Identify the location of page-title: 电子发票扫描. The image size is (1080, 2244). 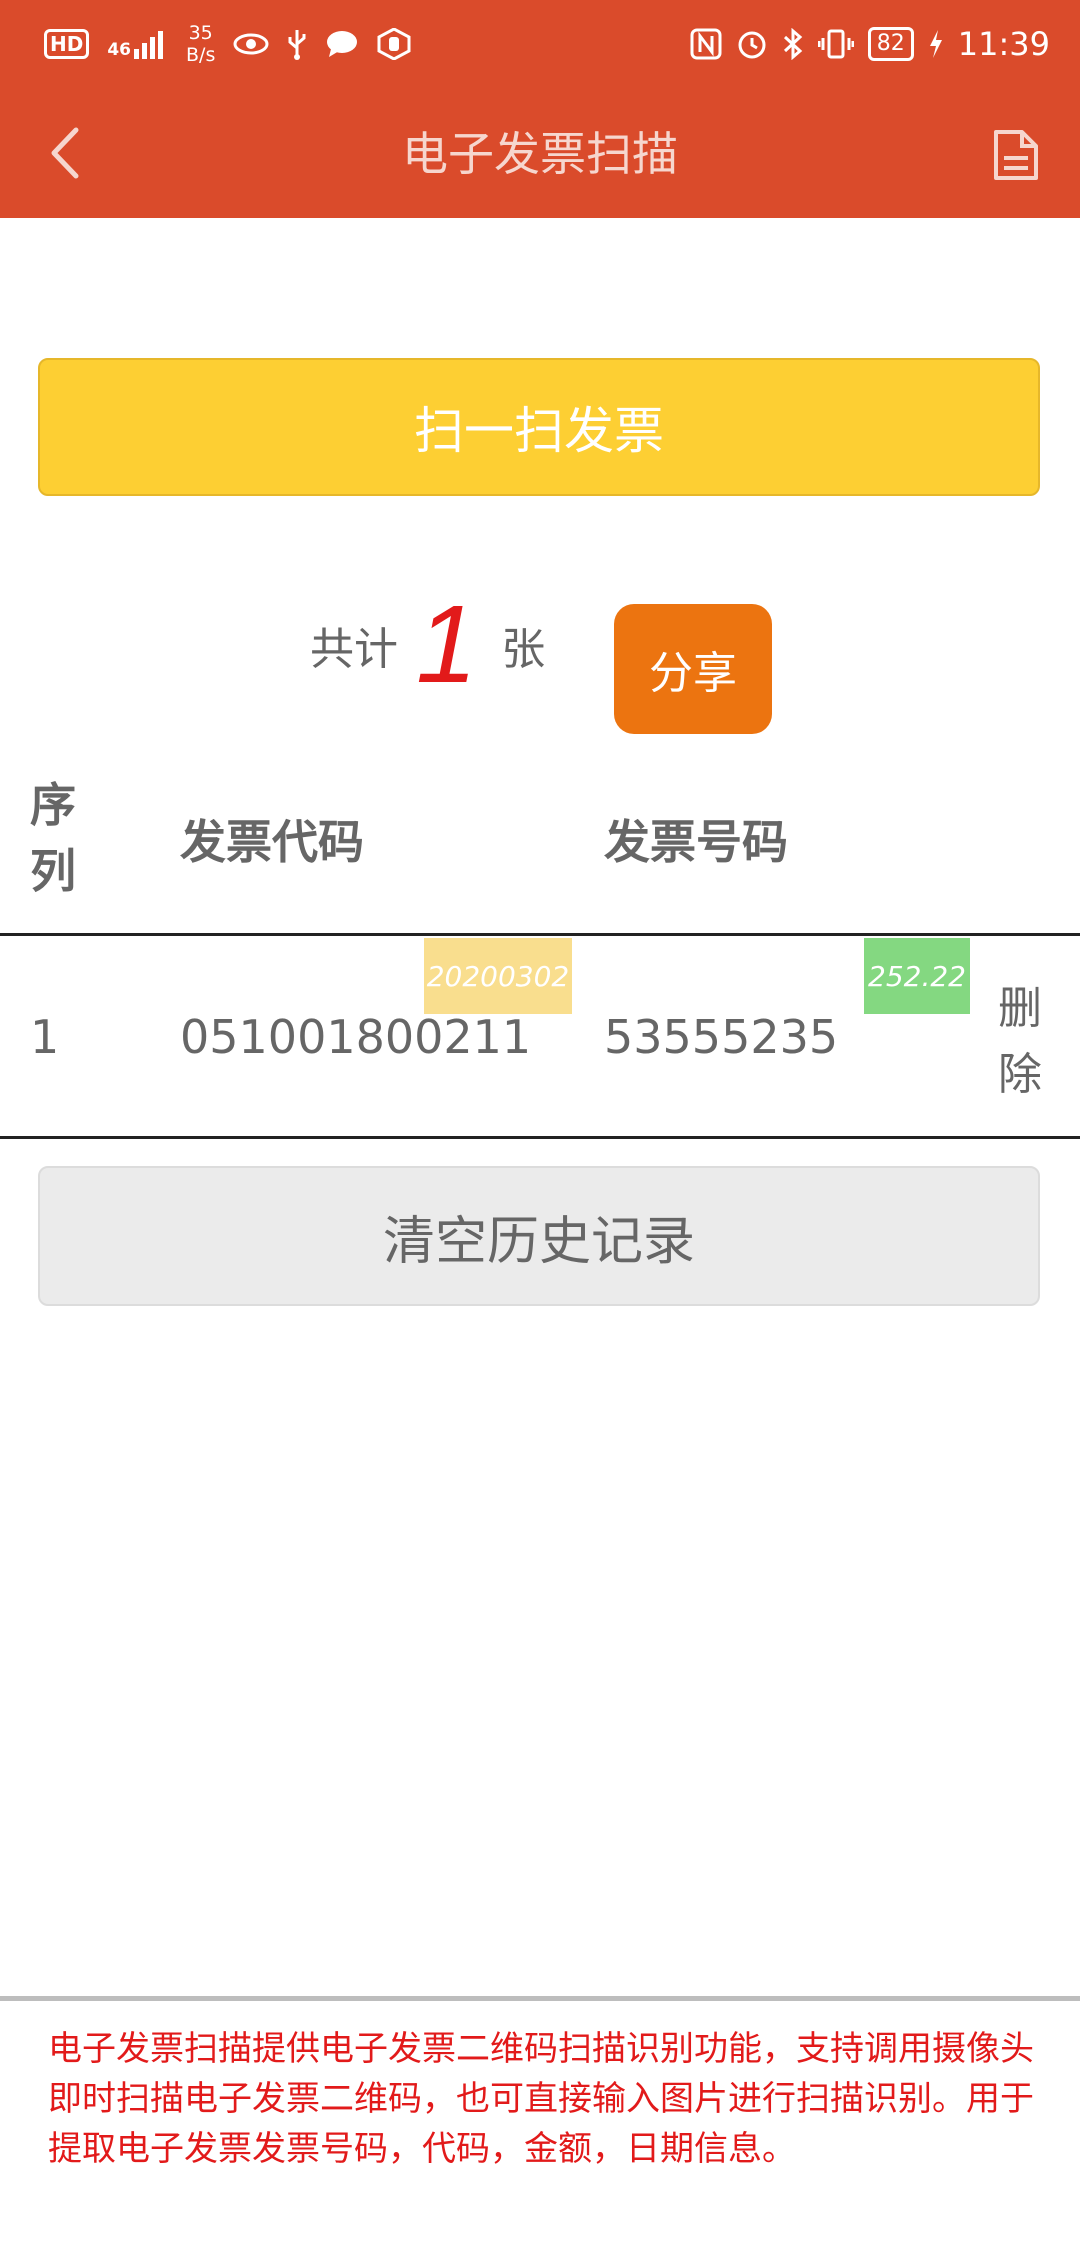
(540, 154).